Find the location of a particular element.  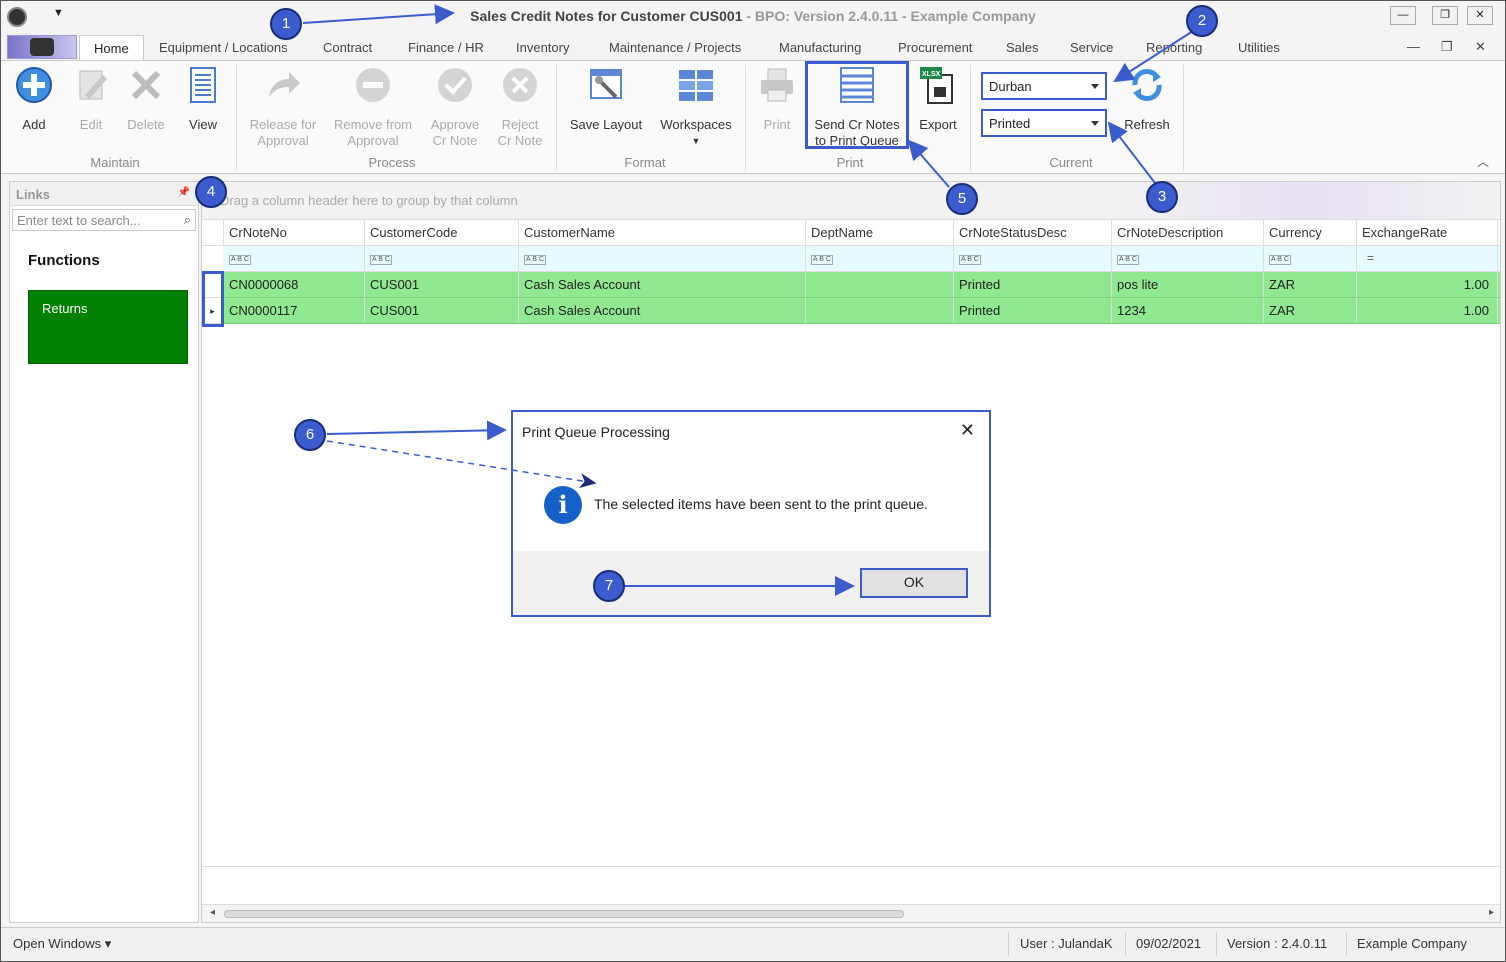

print-label: Print is located at coordinates (777, 124).